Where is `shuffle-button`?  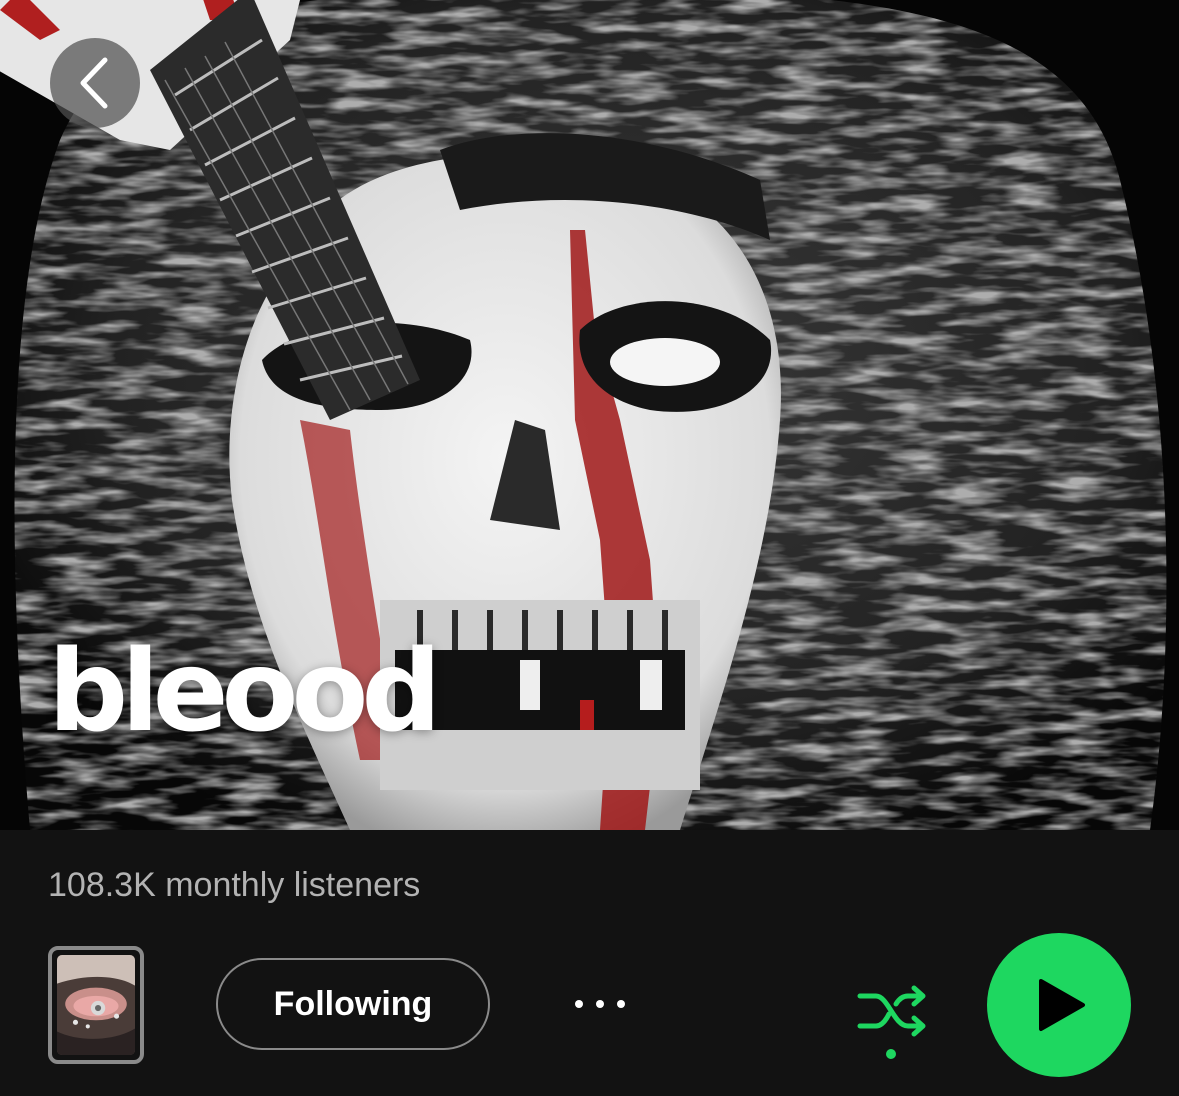
shuffle-button is located at coordinates (891, 1016).